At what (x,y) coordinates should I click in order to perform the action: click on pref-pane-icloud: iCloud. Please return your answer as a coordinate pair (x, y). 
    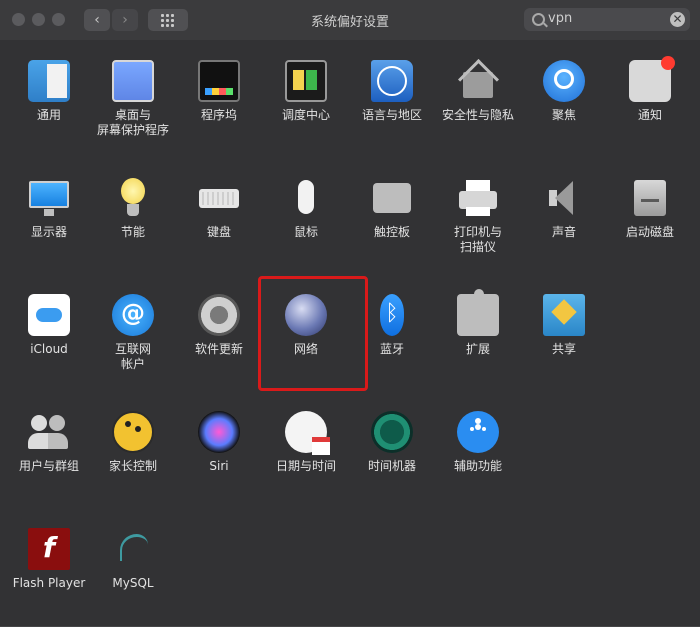
    Looking at the image, I should click on (49, 325).